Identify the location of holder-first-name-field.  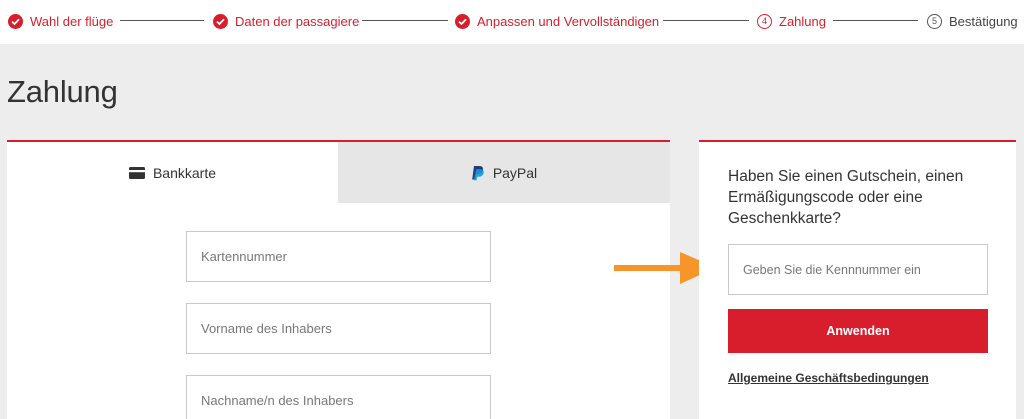
(338, 328).